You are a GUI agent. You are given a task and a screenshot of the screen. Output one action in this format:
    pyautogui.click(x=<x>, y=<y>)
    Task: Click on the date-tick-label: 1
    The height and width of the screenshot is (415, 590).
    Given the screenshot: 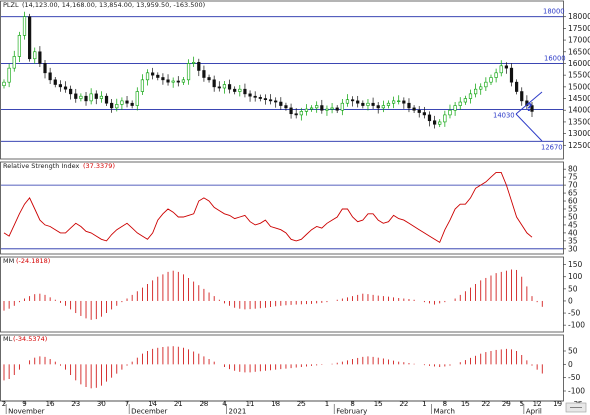 What is the action you would take?
    pyautogui.click(x=424, y=404)
    